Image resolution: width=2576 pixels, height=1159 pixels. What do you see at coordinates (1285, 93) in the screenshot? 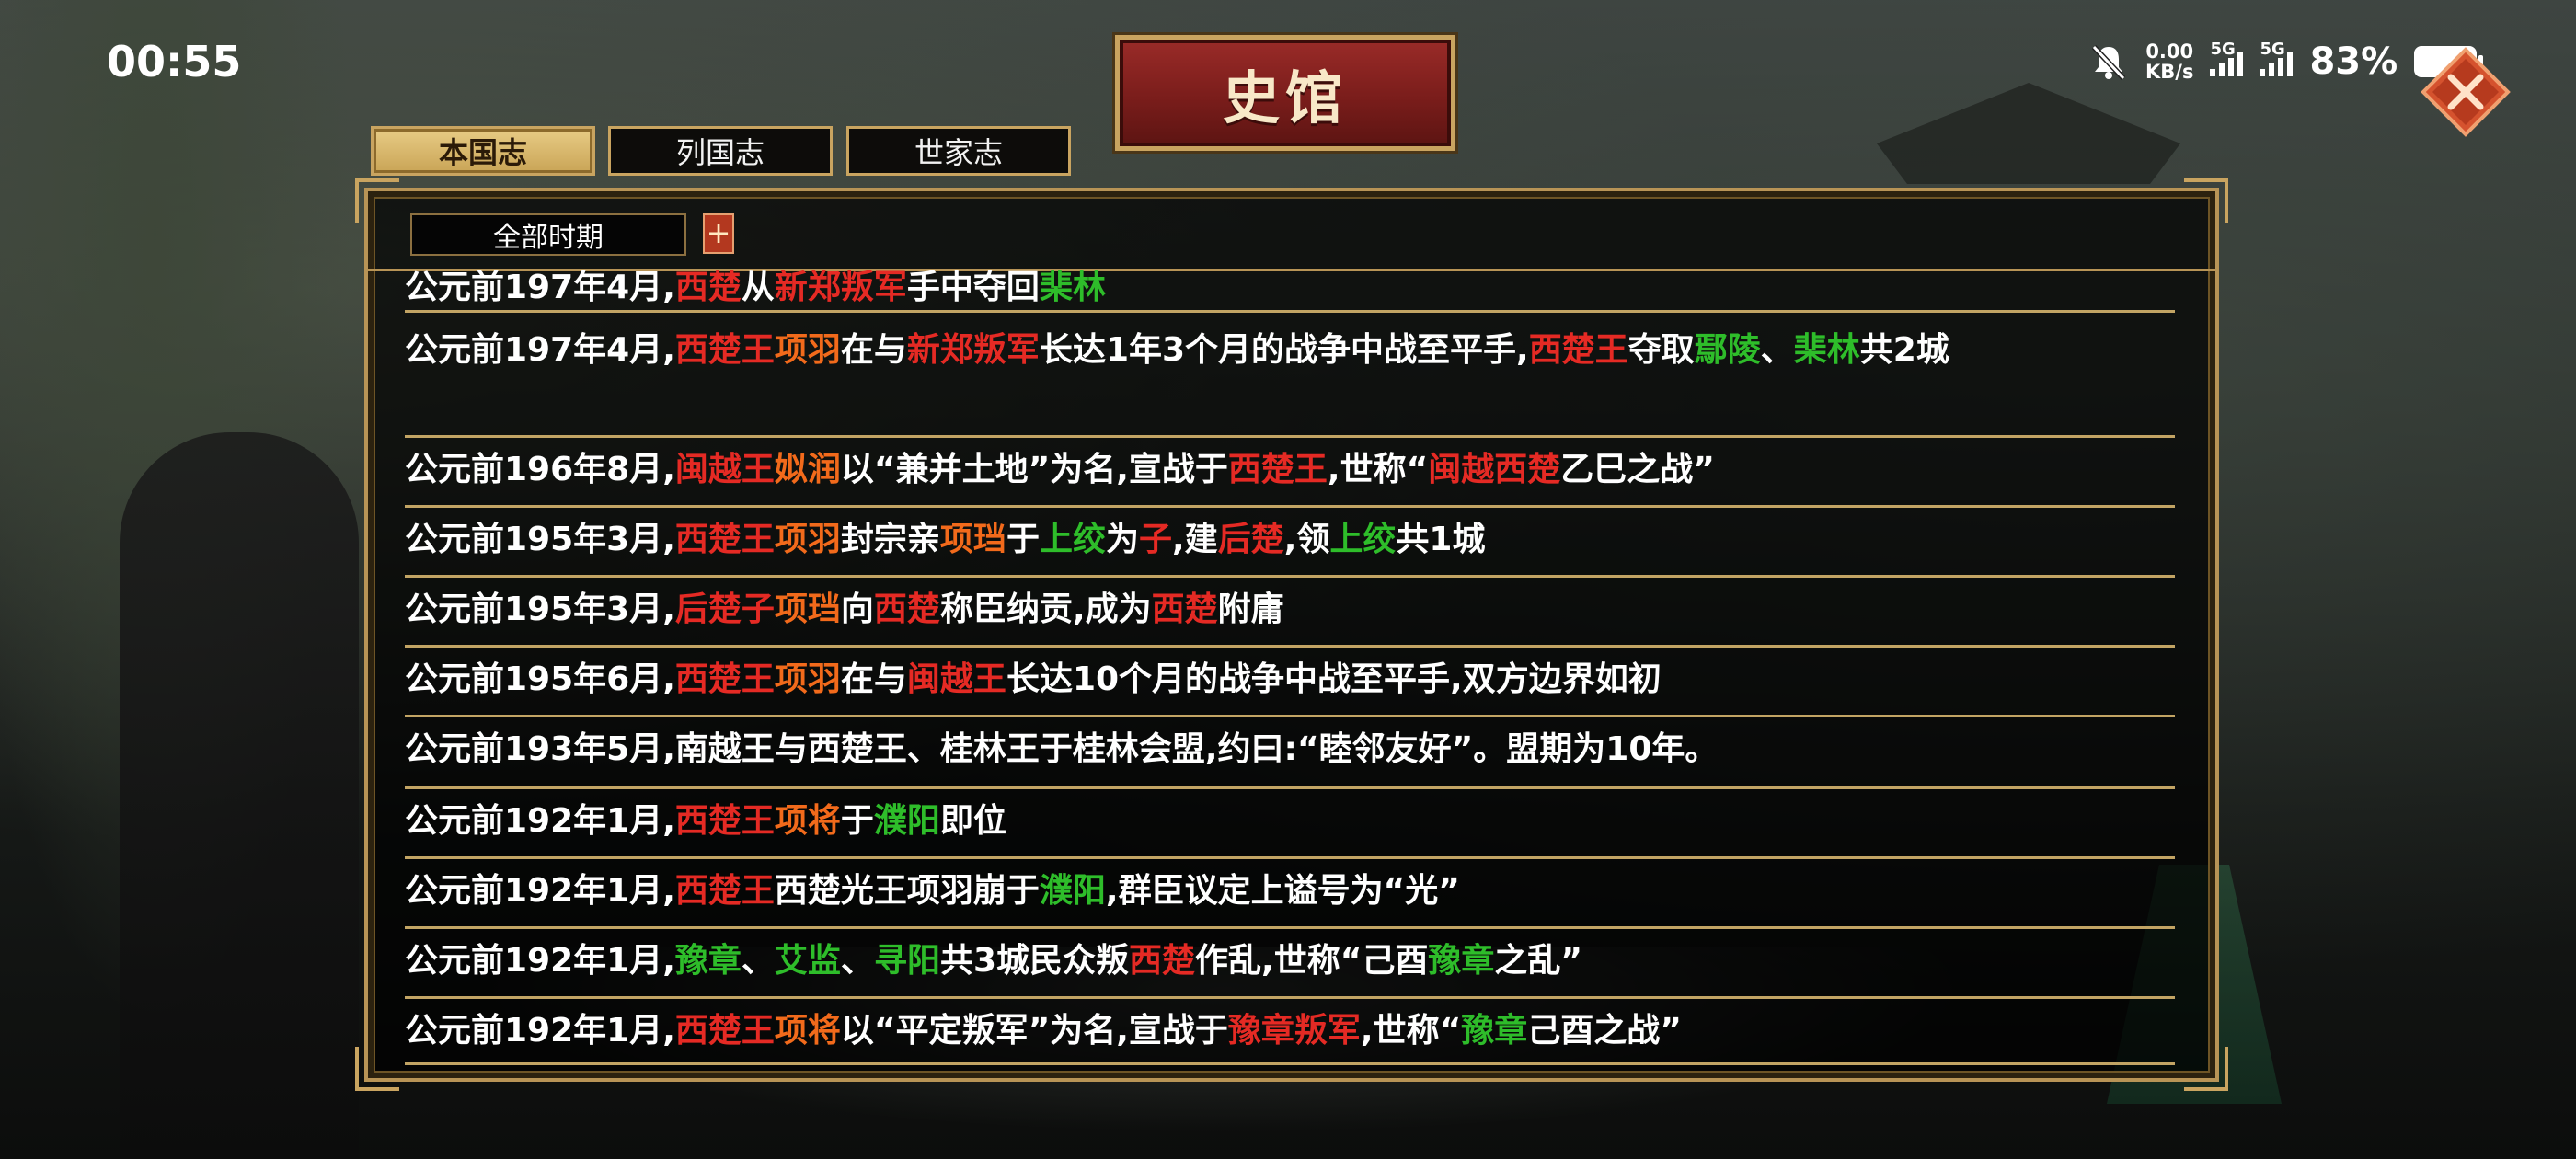
I see `title-banner: 史馆` at bounding box center [1285, 93].